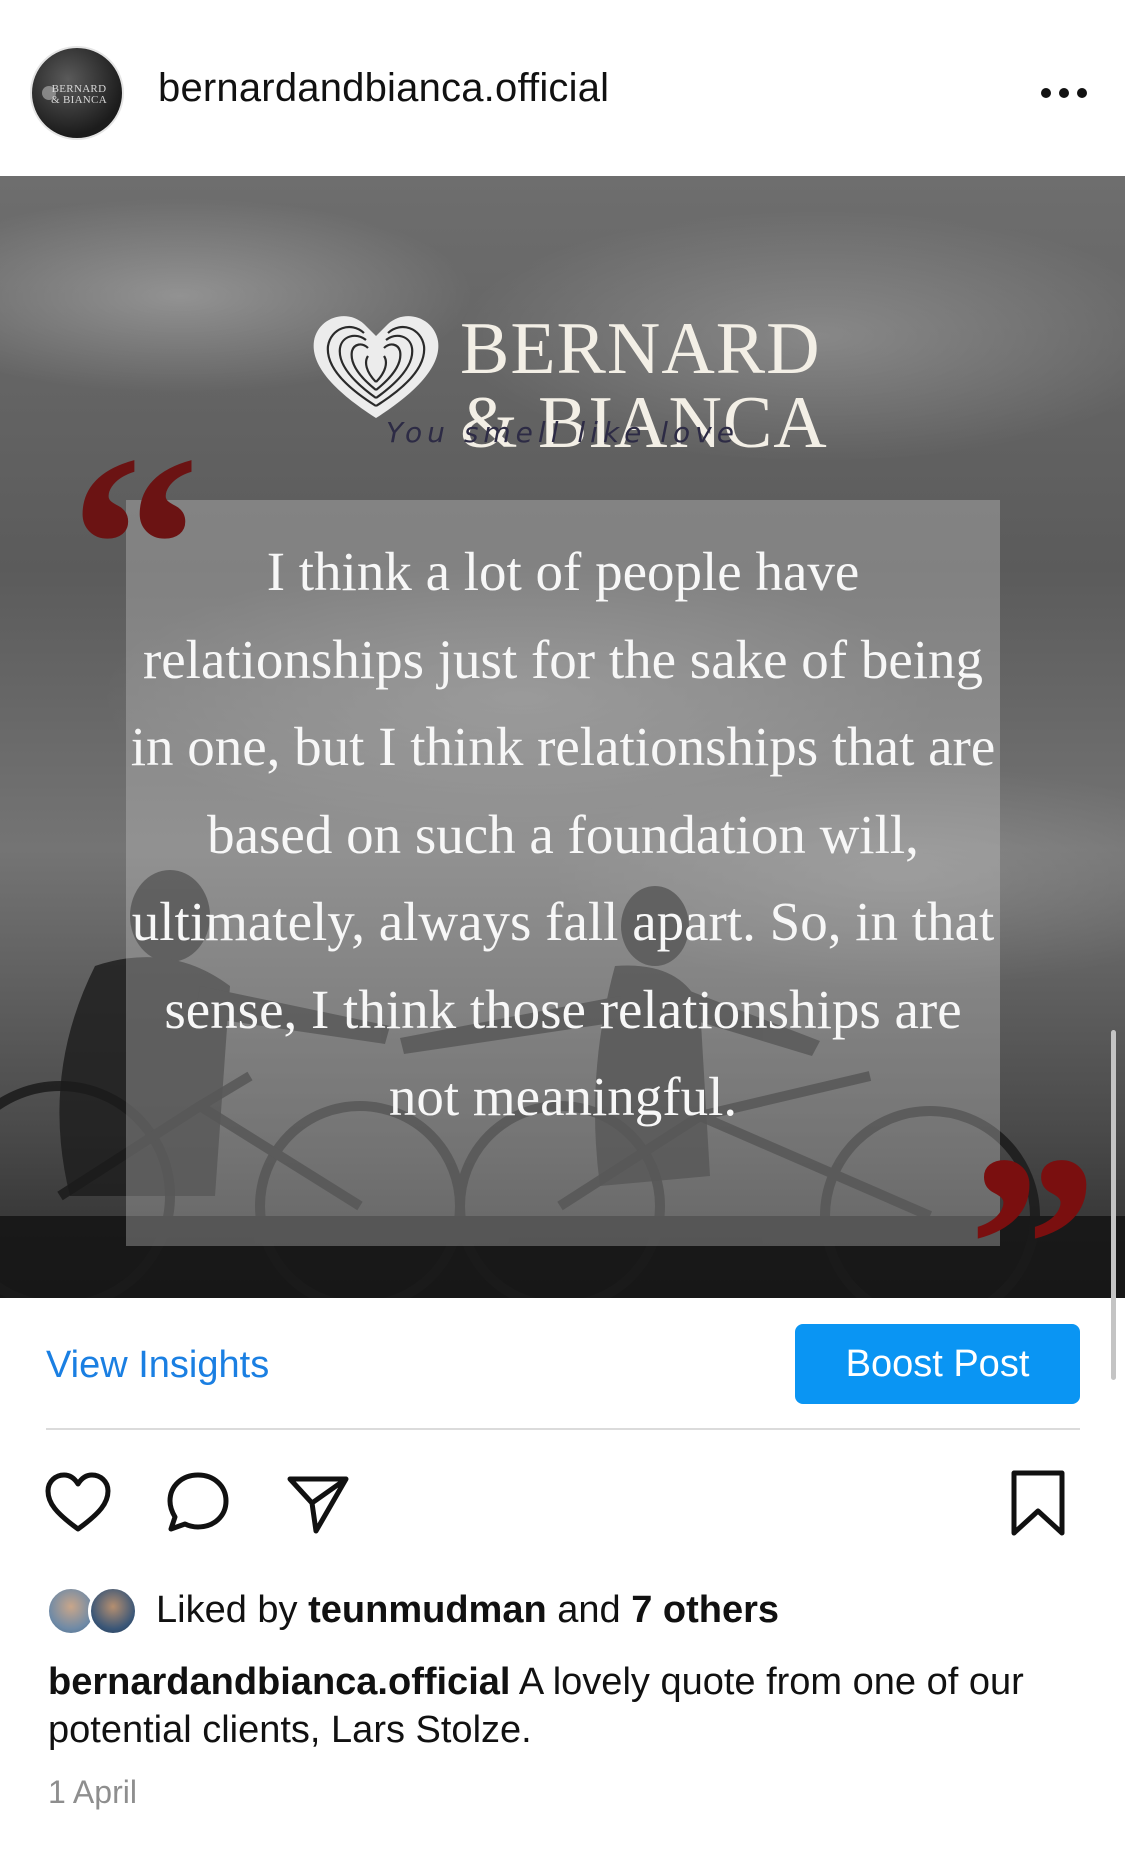 This screenshot has width=1125, height=1873. I want to click on likes-others-link: 7 others, so click(705, 1610).